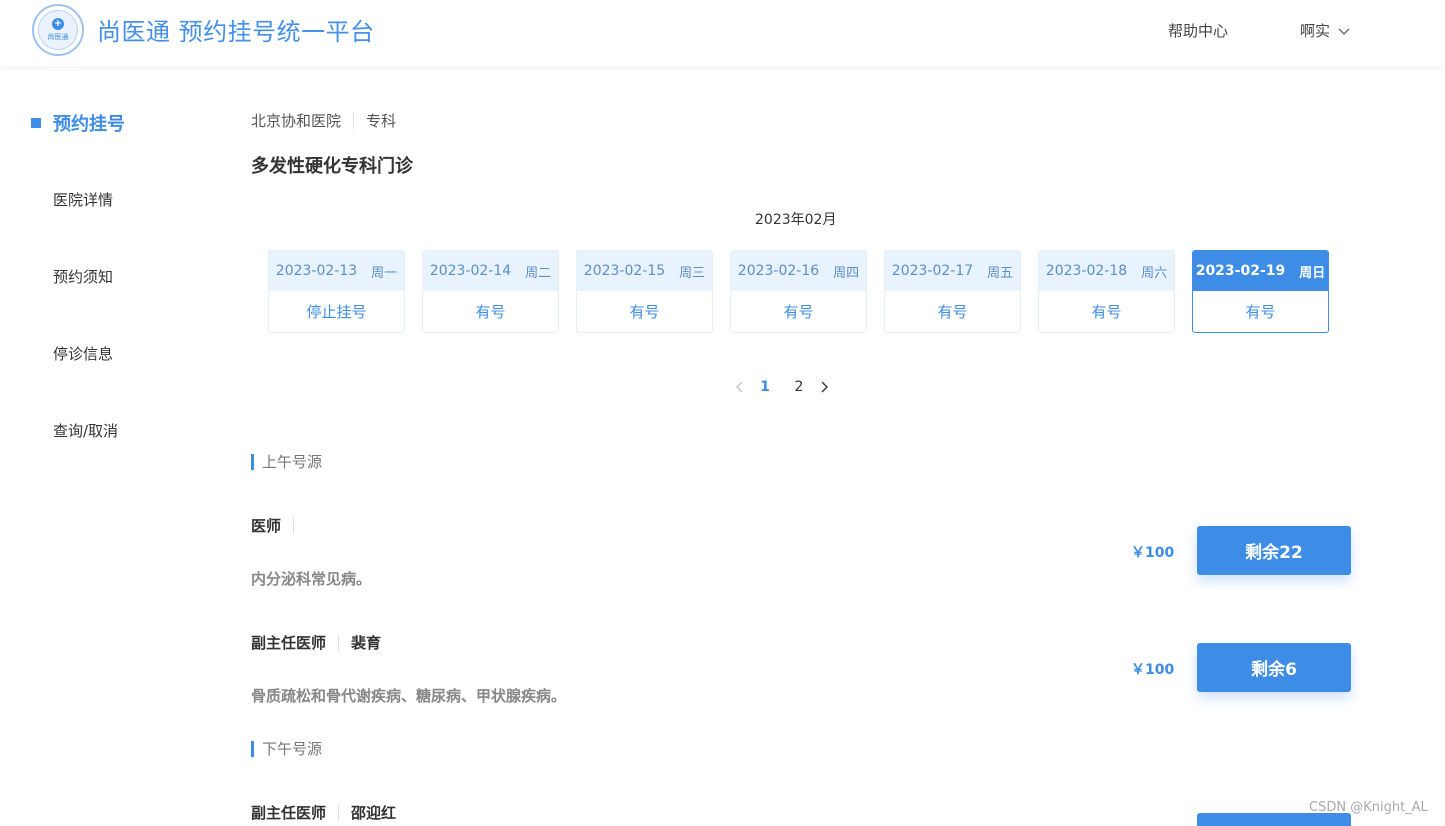 Image resolution: width=1445 pixels, height=826 pixels. What do you see at coordinates (58, 24) in the screenshot?
I see `medical-cross-icon: +` at bounding box center [58, 24].